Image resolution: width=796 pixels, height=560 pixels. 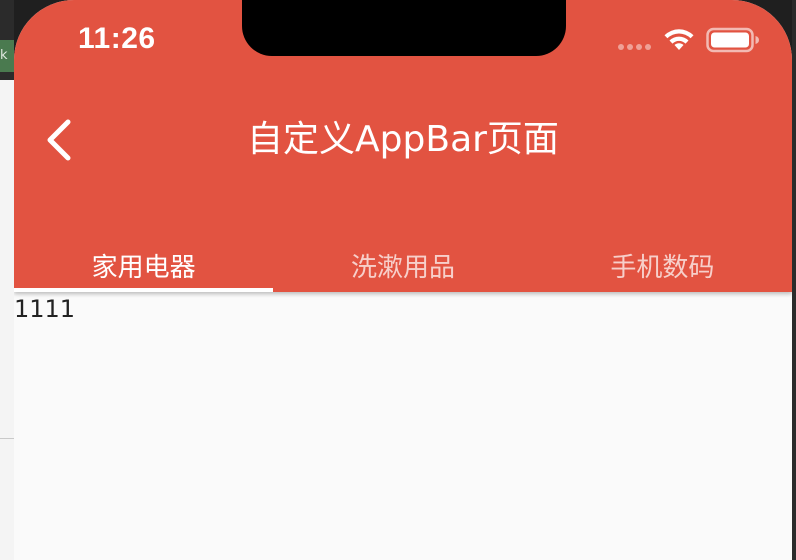 What do you see at coordinates (794, 280) in the screenshot?
I see `desktop-background-right` at bounding box center [794, 280].